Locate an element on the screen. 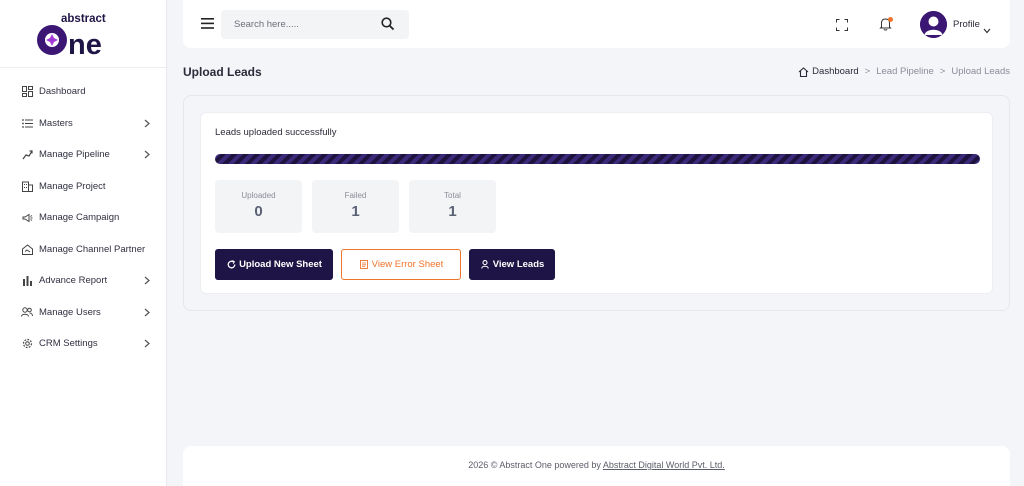 The image size is (1024, 486). user-icon is located at coordinates (485, 265).